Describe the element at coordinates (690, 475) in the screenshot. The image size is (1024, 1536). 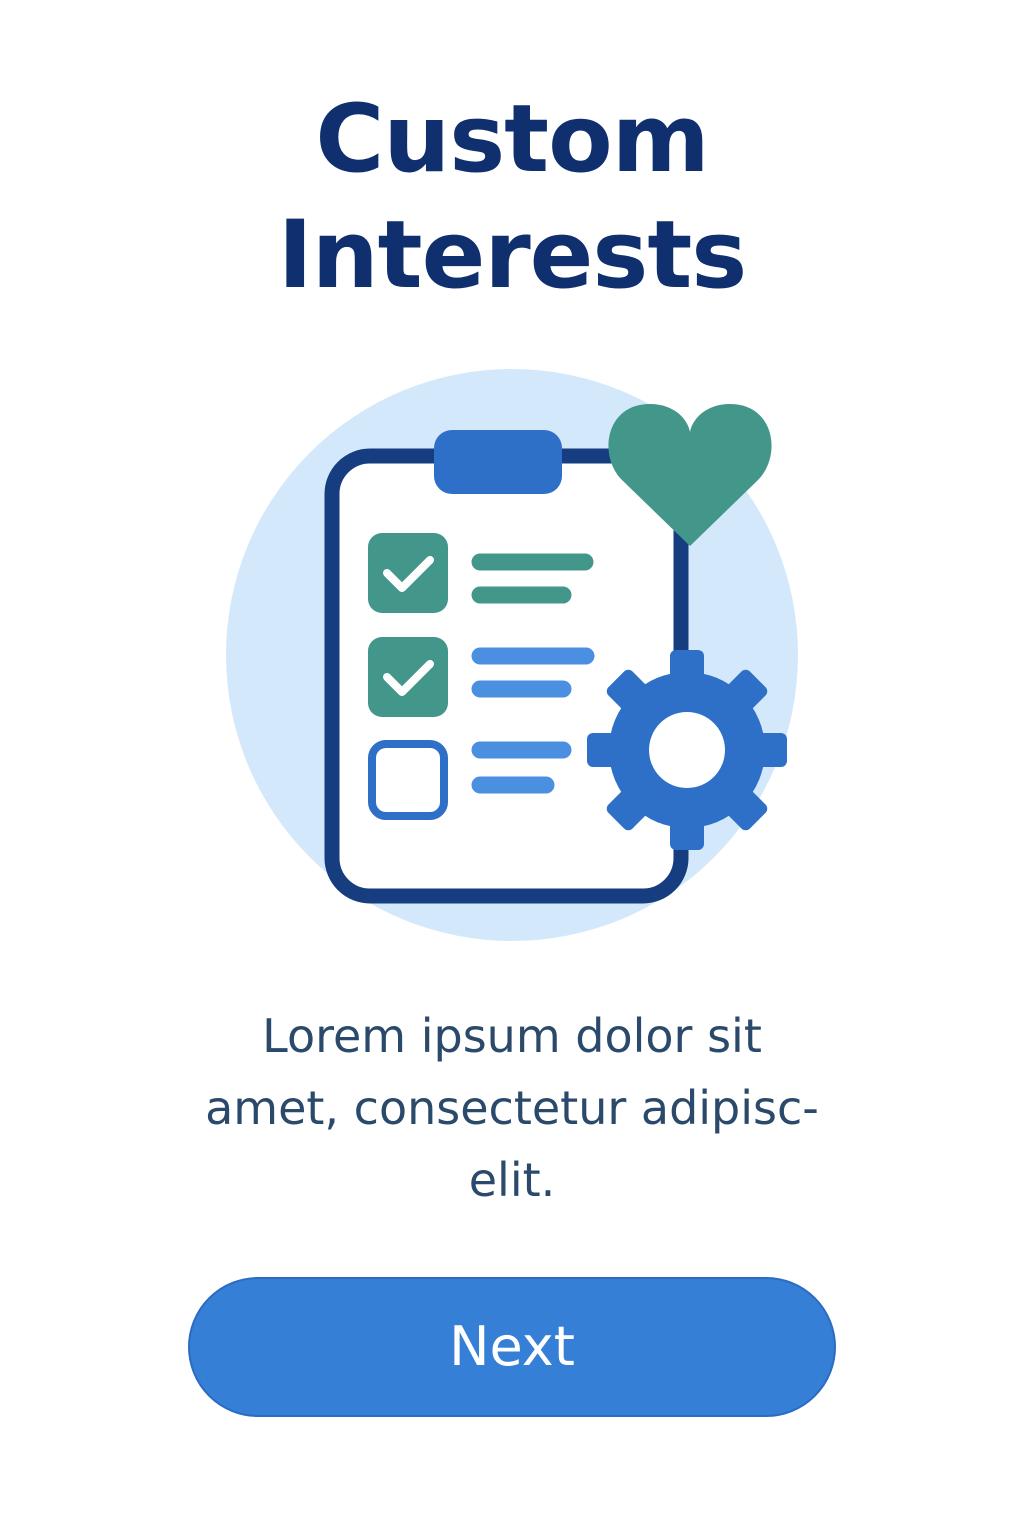
I see `heart-icon` at that location.